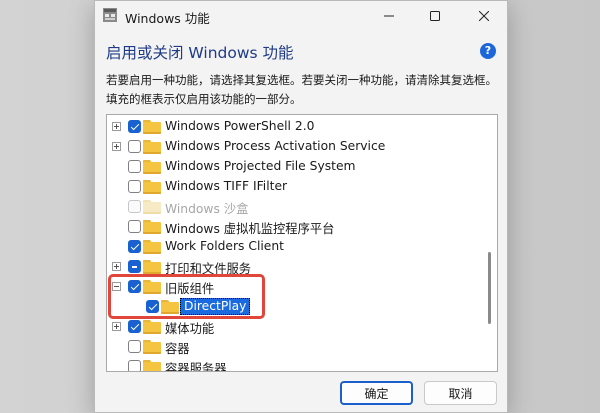 This screenshot has height=413, width=600. What do you see at coordinates (177, 348) in the screenshot?
I see `feature-label: 容器` at bounding box center [177, 348].